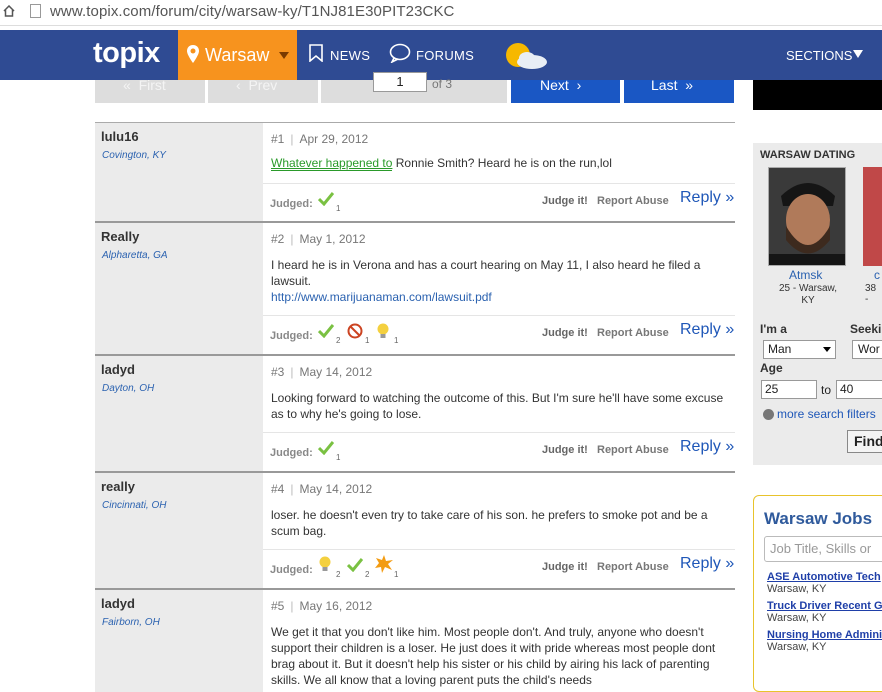 This screenshot has width=882, height=692. Describe the element at coordinates (877, 275) in the screenshot. I see `profile-name: c` at that location.